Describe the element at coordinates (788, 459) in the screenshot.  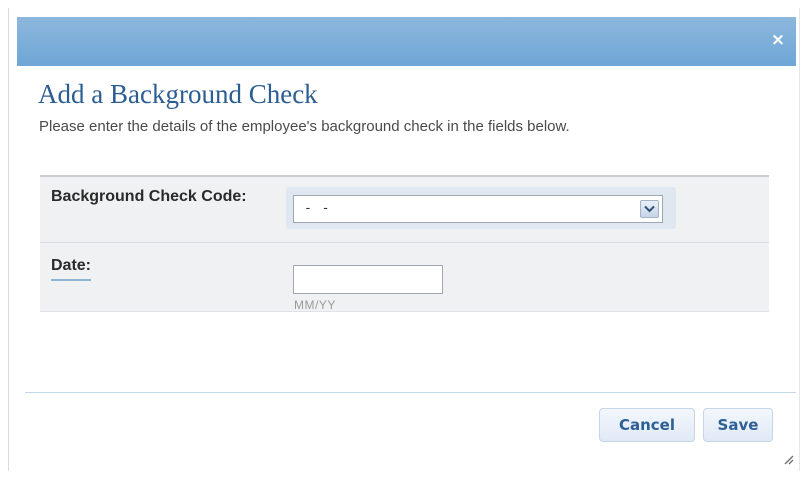
I see `resize-handle-icon` at that location.